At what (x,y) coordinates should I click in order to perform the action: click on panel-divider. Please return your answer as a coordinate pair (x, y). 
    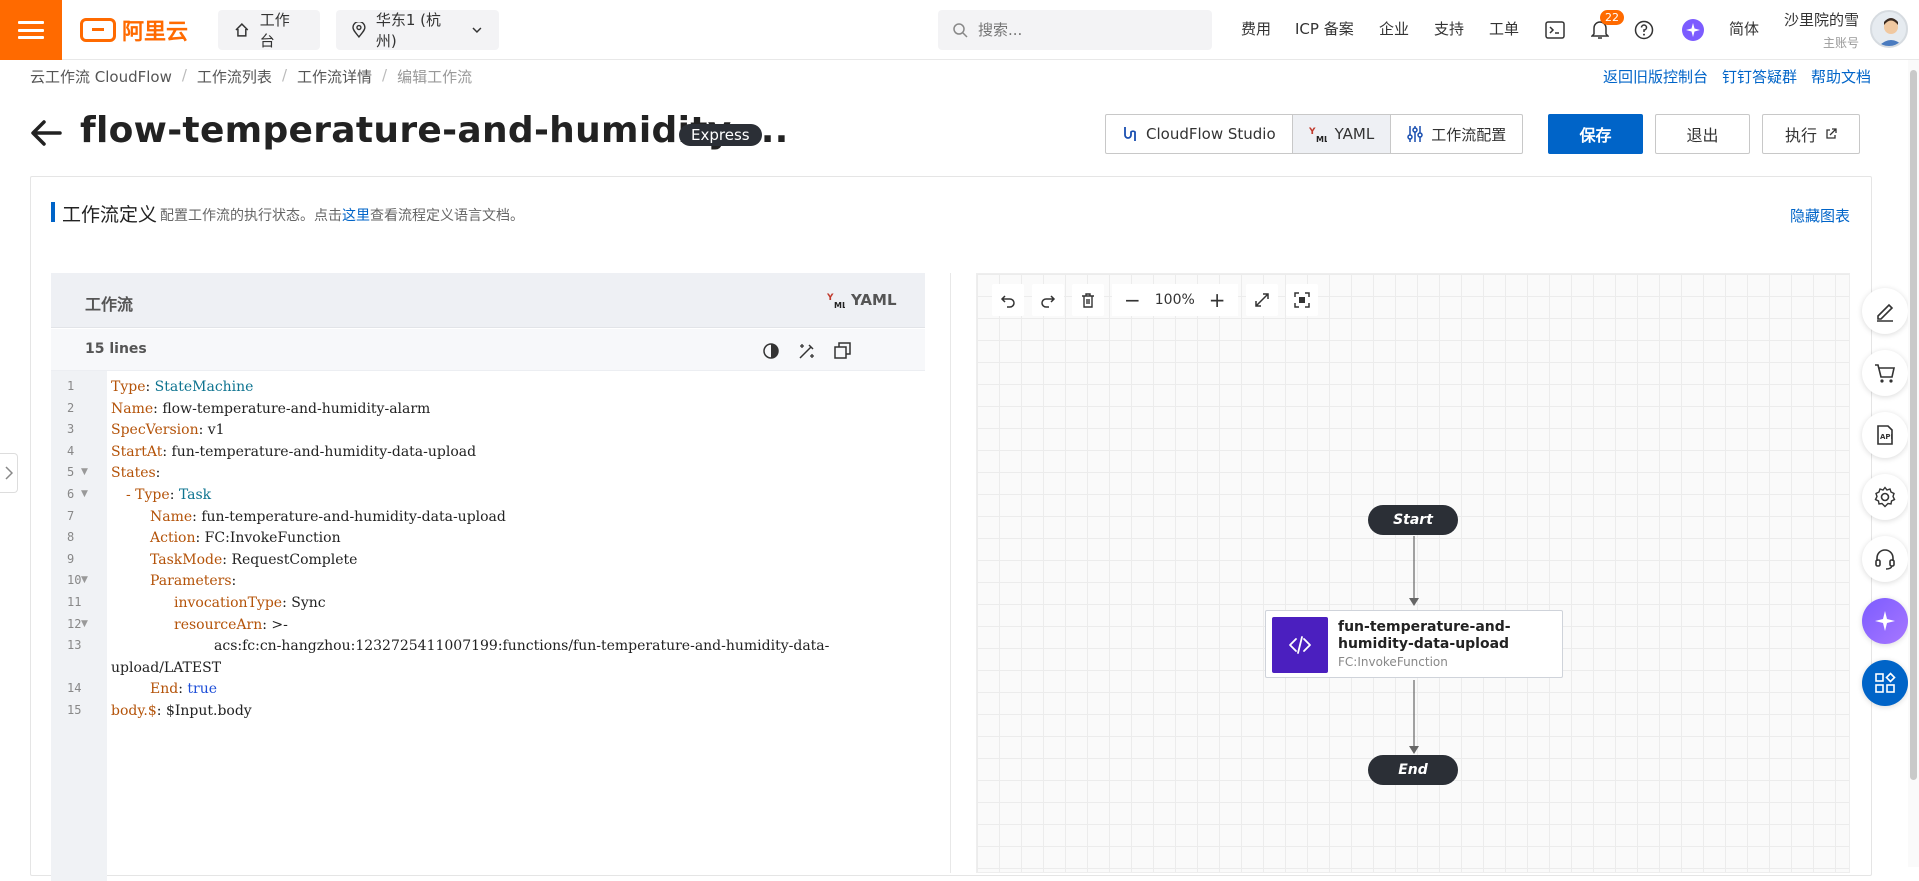
    Looking at the image, I should click on (950, 573).